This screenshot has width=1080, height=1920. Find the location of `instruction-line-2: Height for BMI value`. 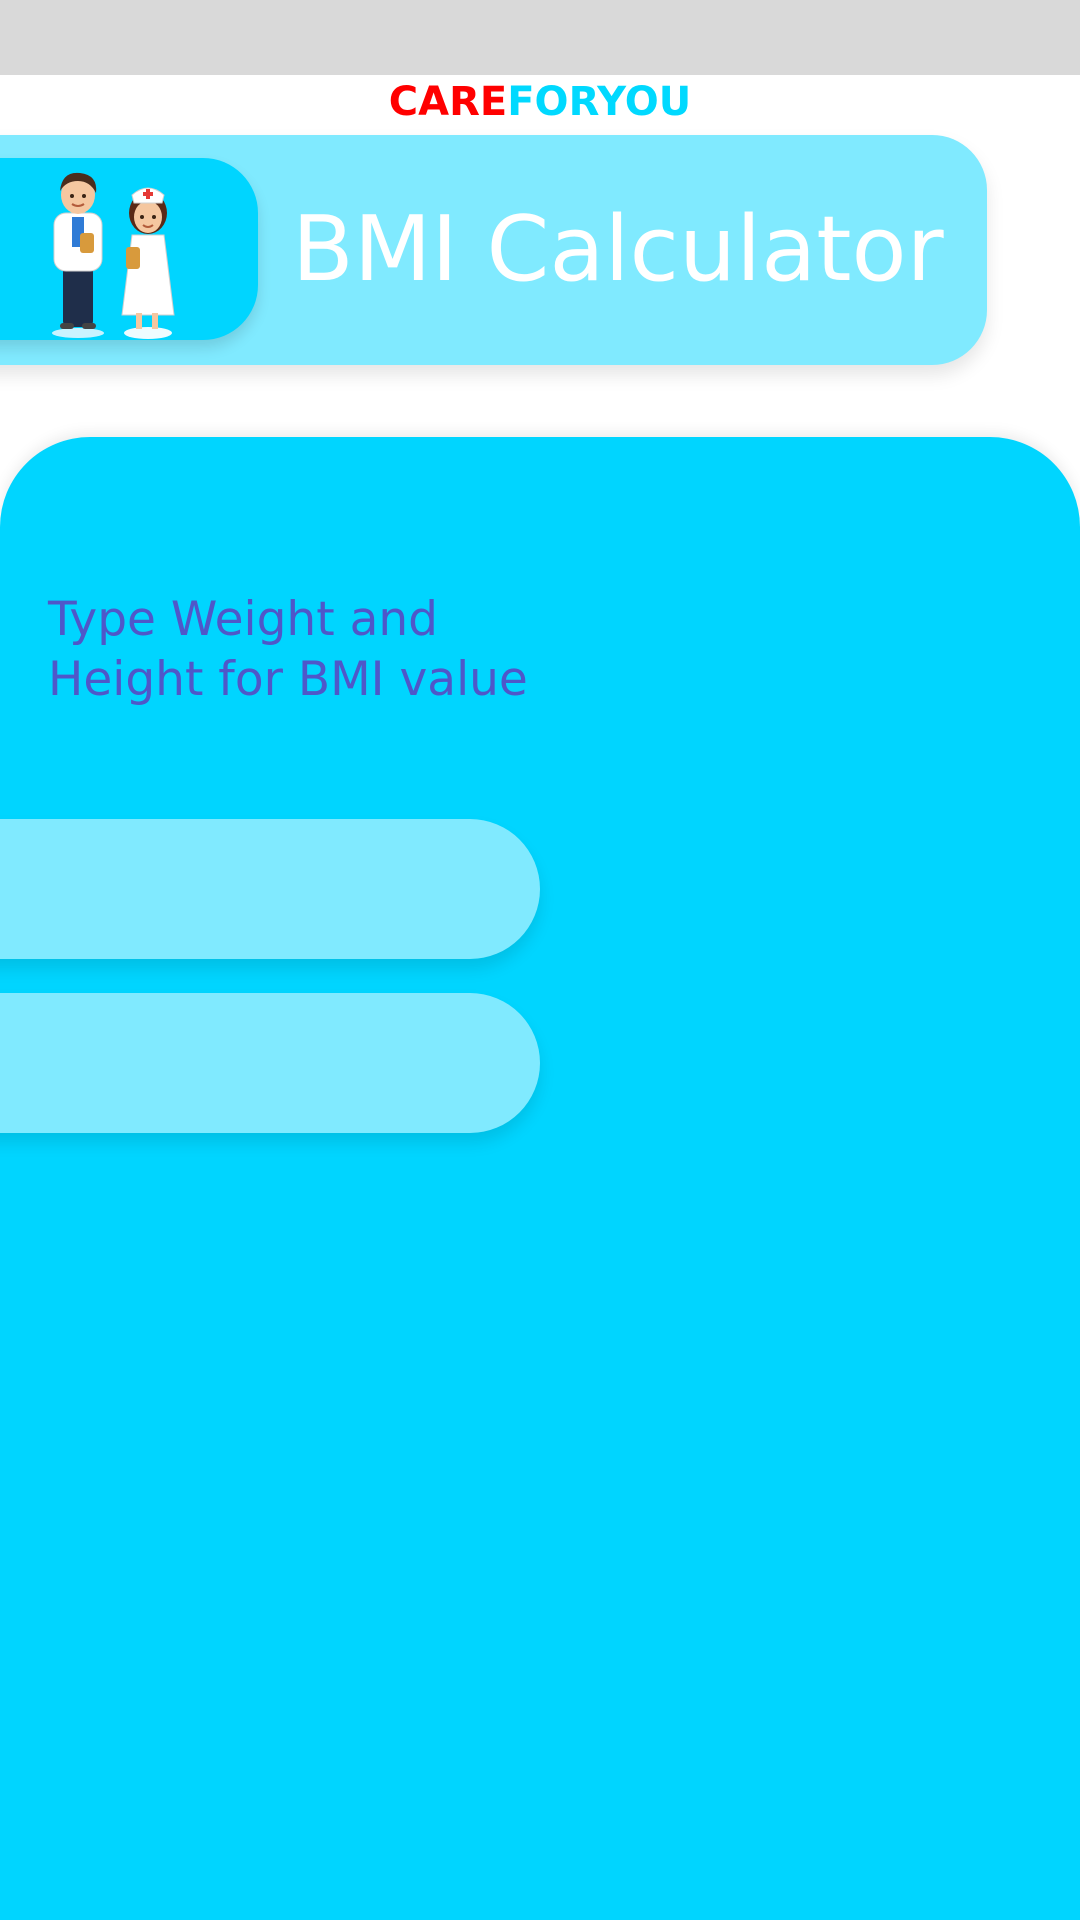

instruction-line-2: Height for BMI value is located at coordinates (288, 679).